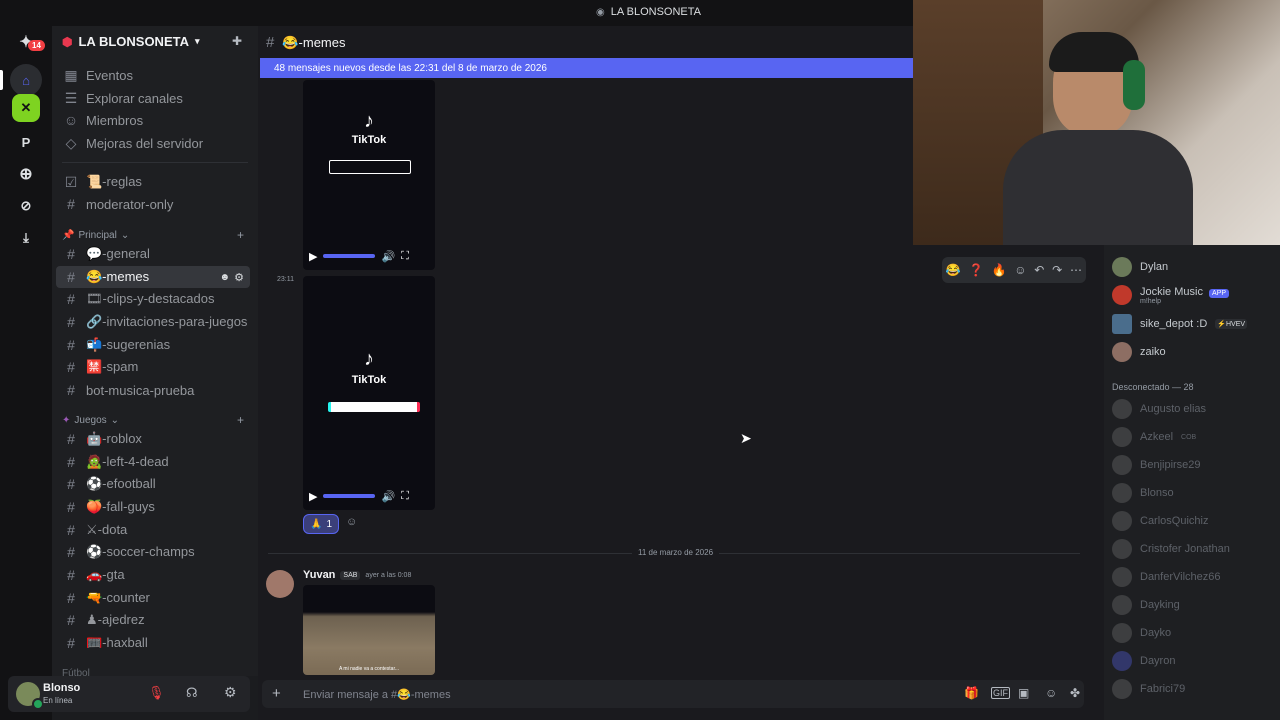 The height and width of the screenshot is (720, 1280). Describe the element at coordinates (27, 42) in the screenshot. I see `home-button: ✦ 14` at that location.